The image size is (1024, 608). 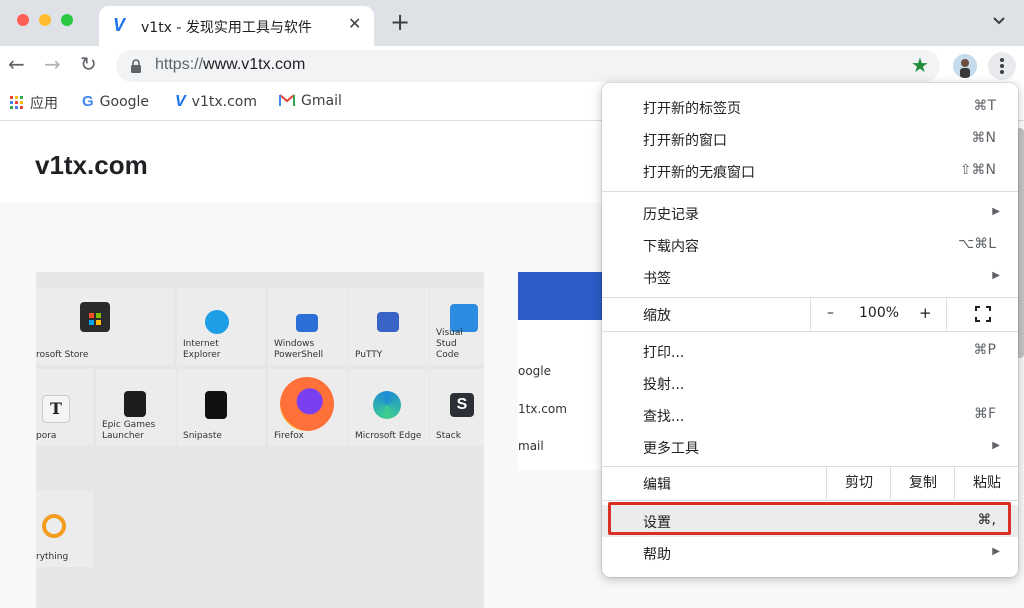 I want to click on store-bag-icon, so click(x=95, y=317).